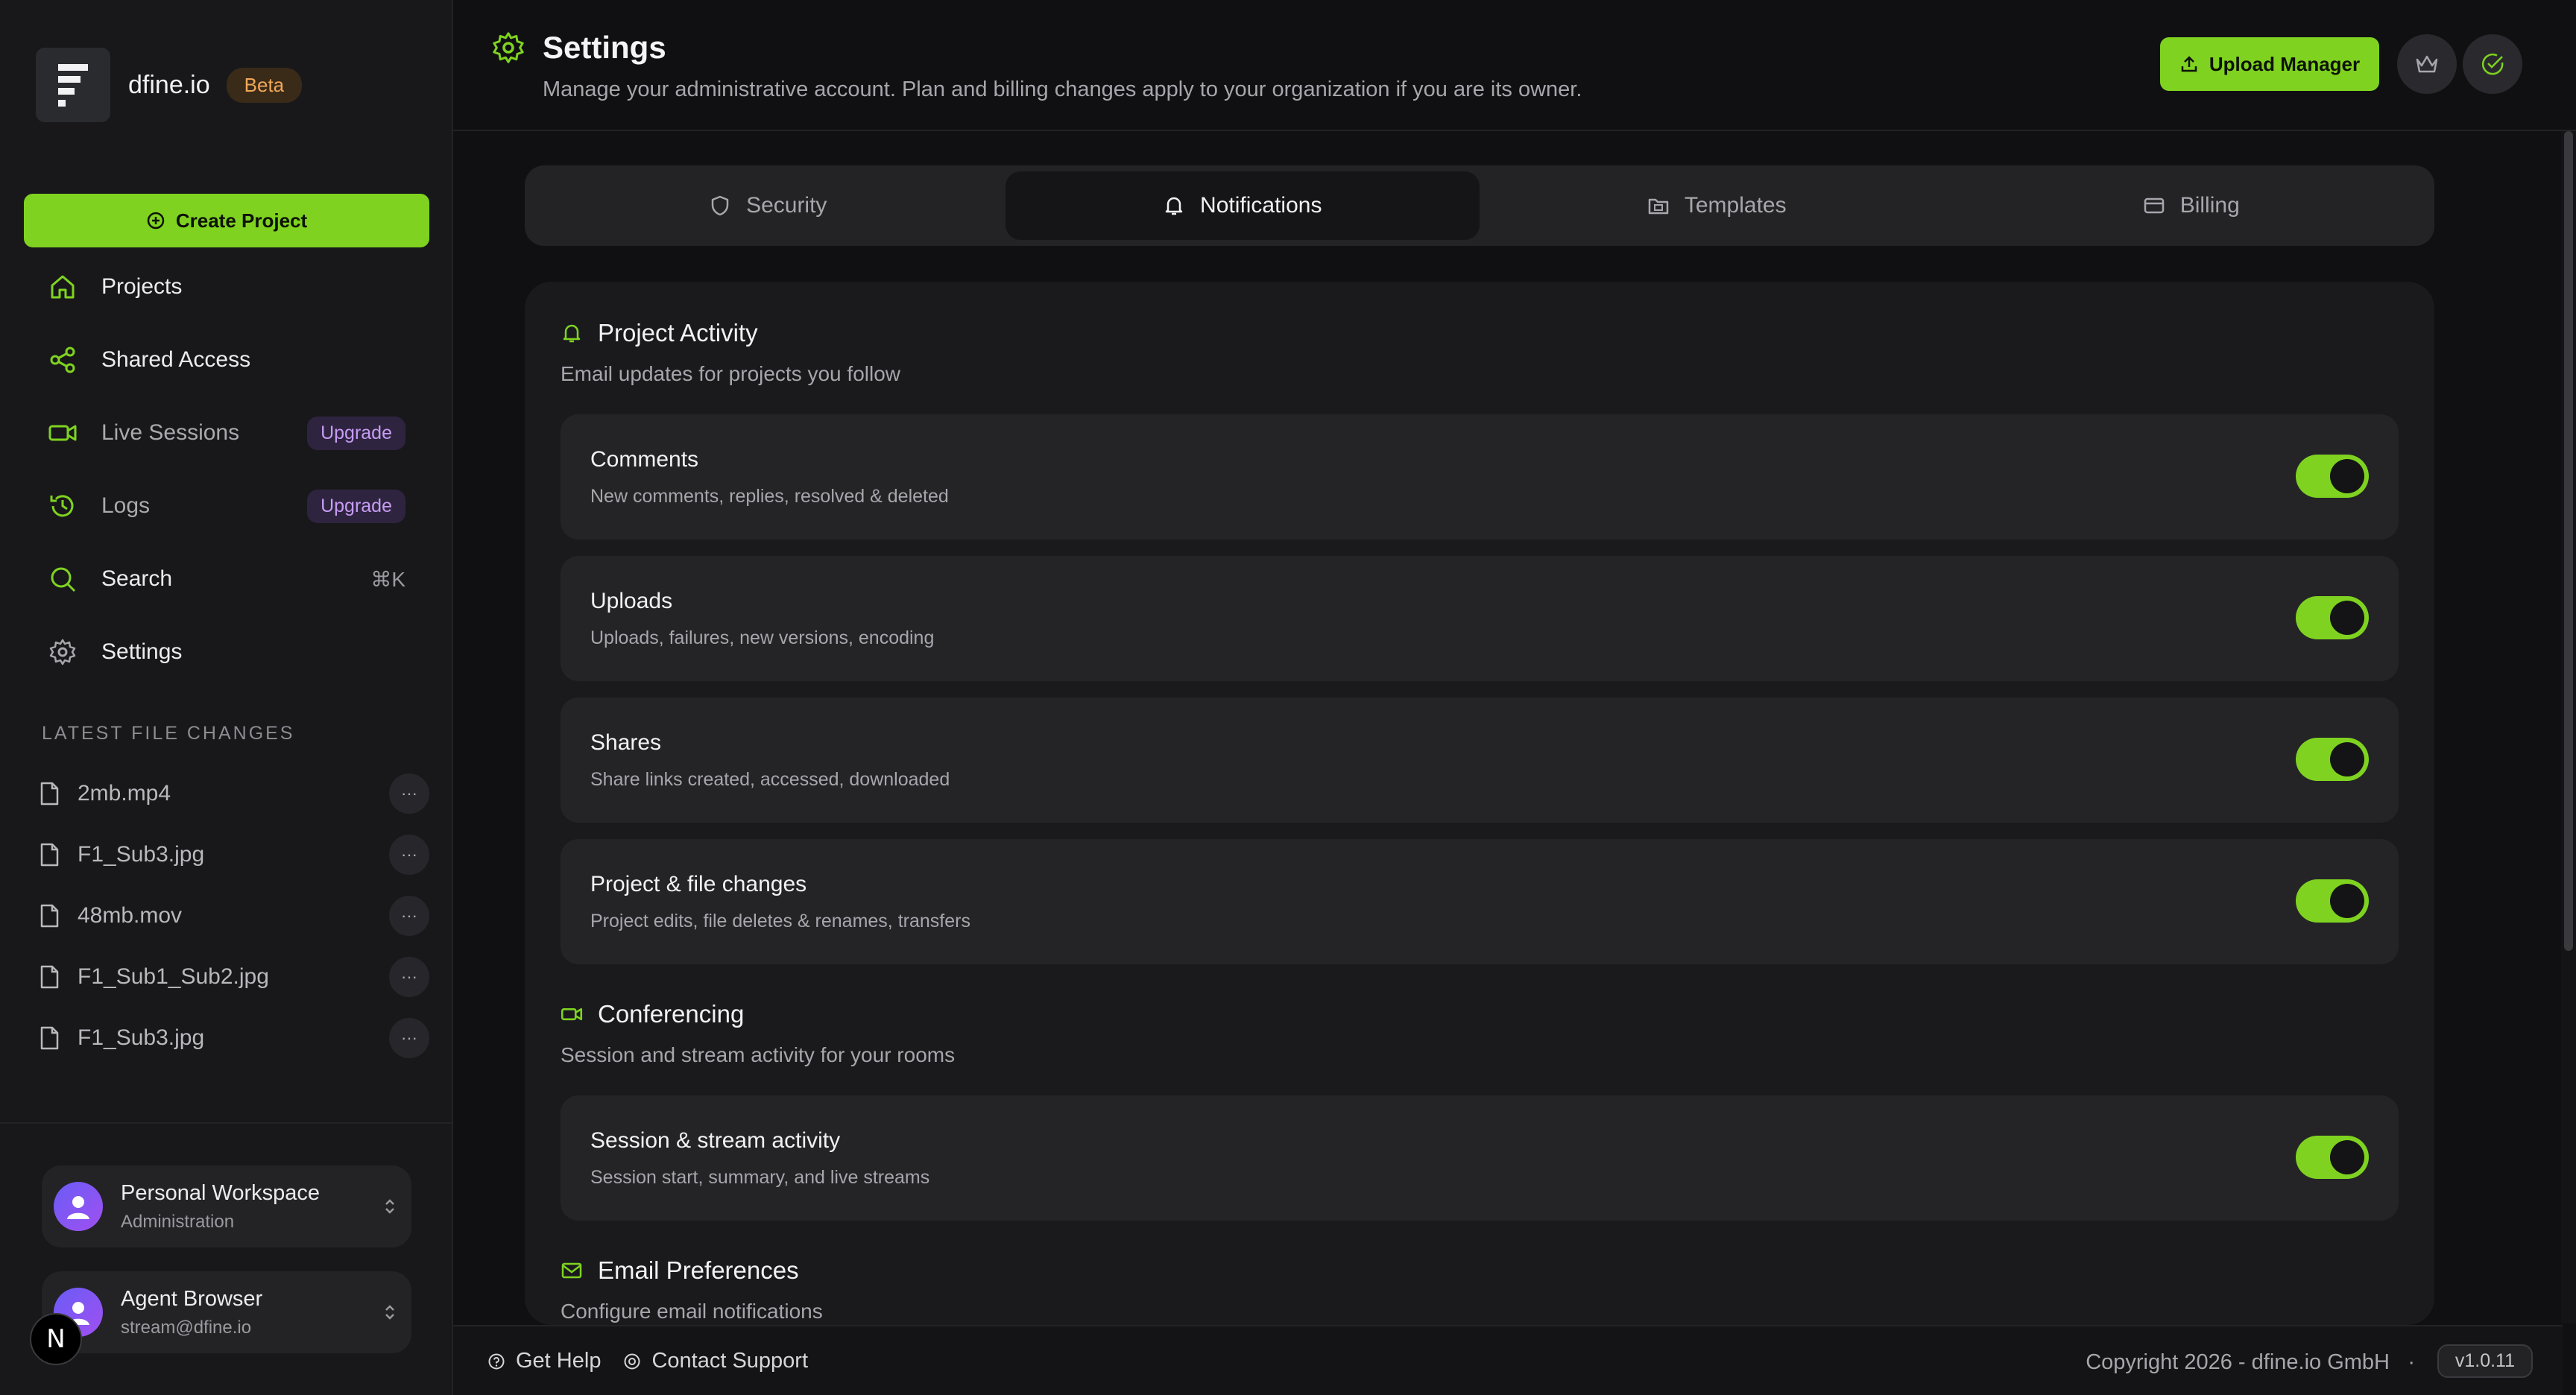  What do you see at coordinates (130, 916) in the screenshot?
I see `file-name: 48mb.mov` at bounding box center [130, 916].